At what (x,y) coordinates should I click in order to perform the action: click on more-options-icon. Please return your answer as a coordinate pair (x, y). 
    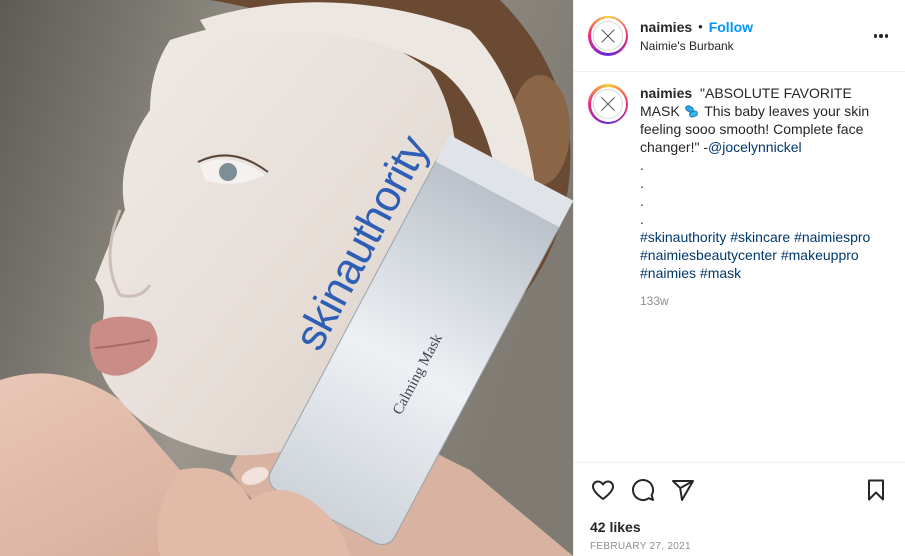
    Looking at the image, I should click on (881, 36).